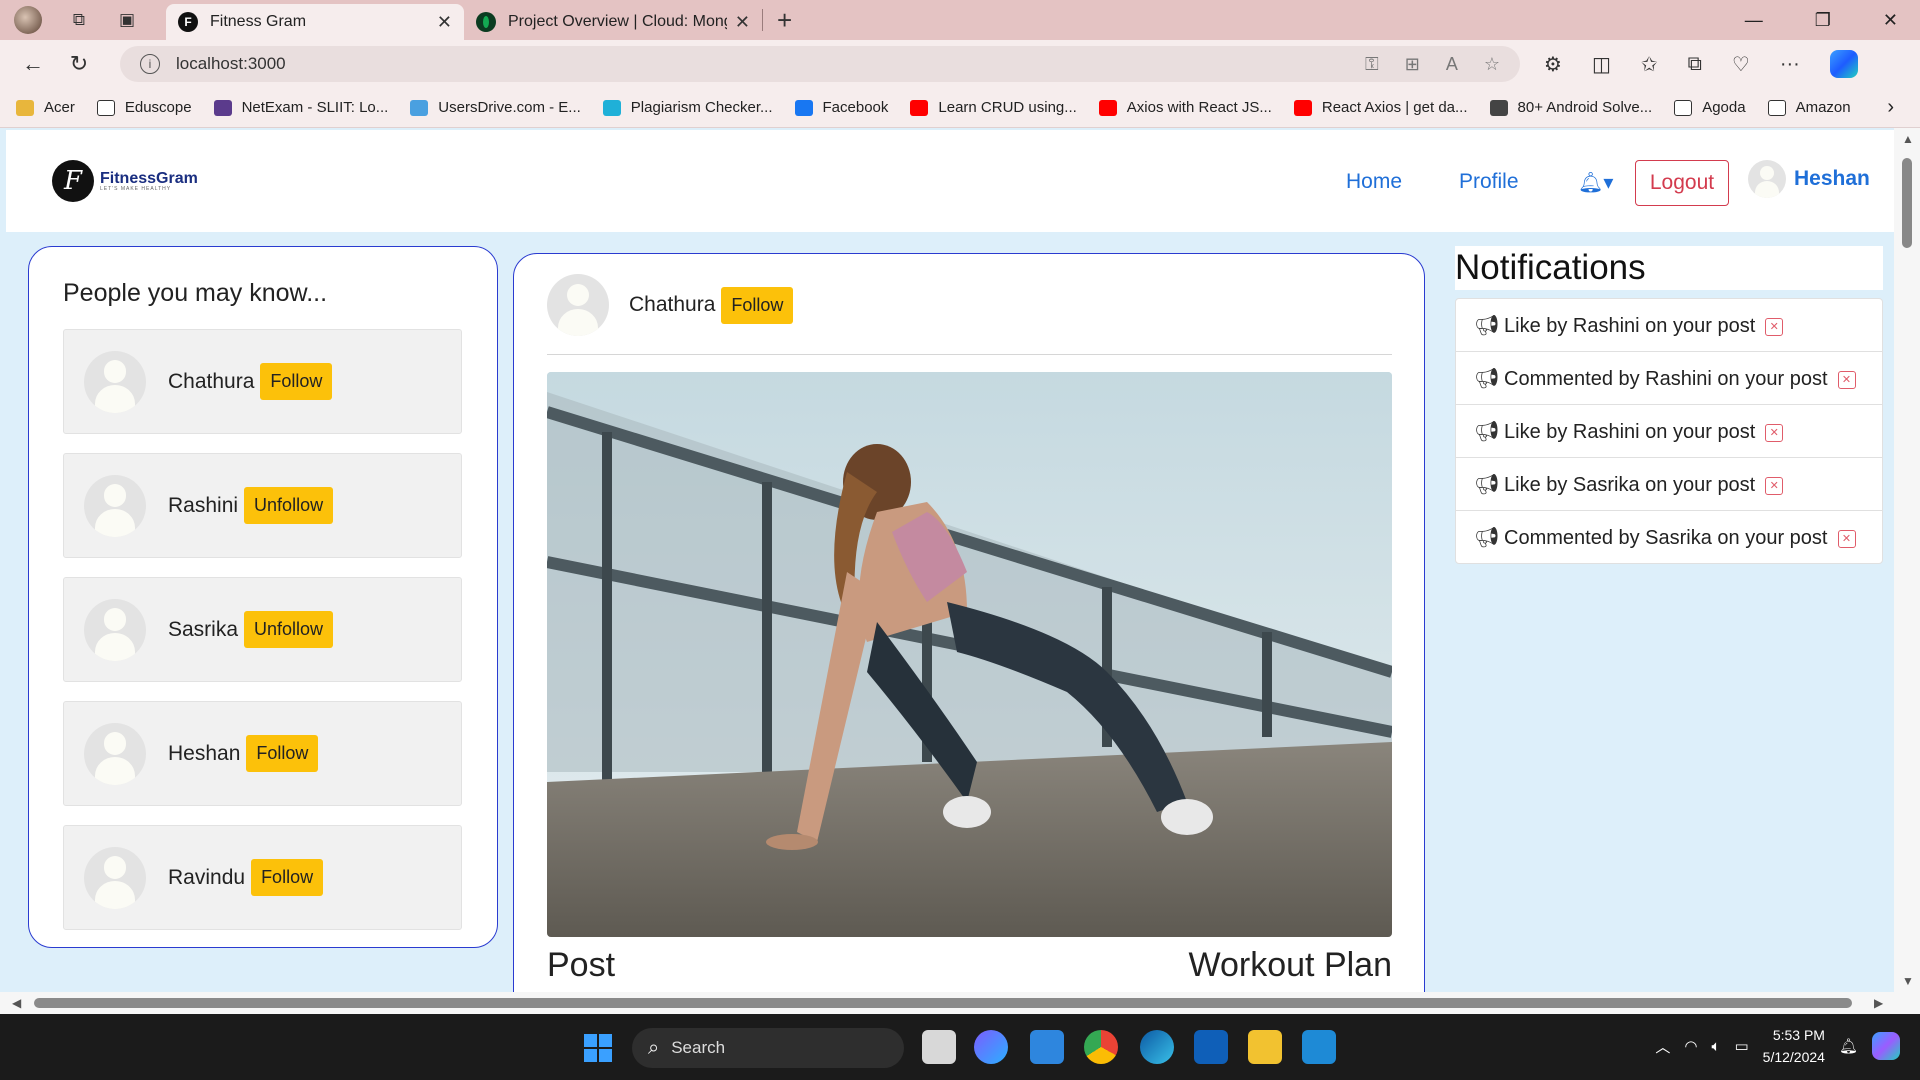 The image size is (1920, 1080). What do you see at coordinates (211, 382) in the screenshot?
I see `person-name: Chathura` at bounding box center [211, 382].